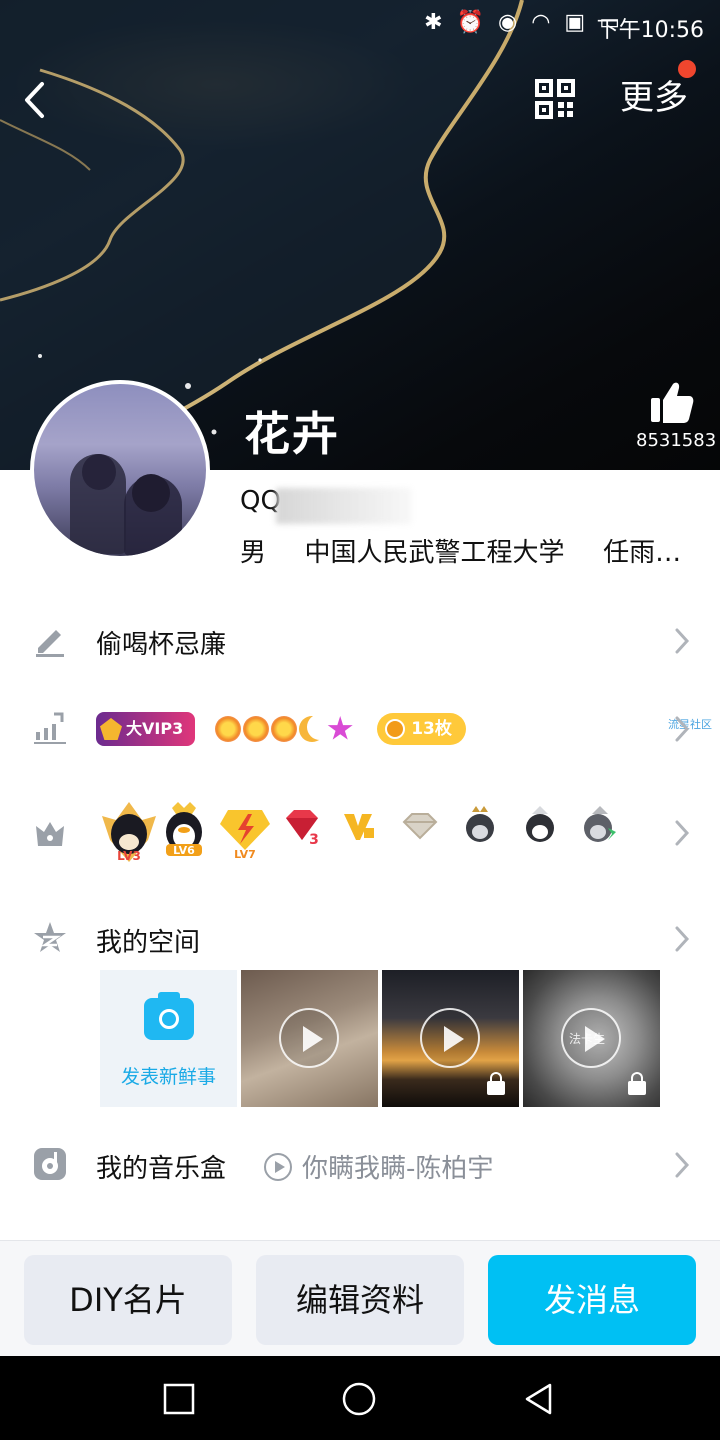  Describe the element at coordinates (431, 729) in the screenshot. I see `coin-count: 13枚` at that location.